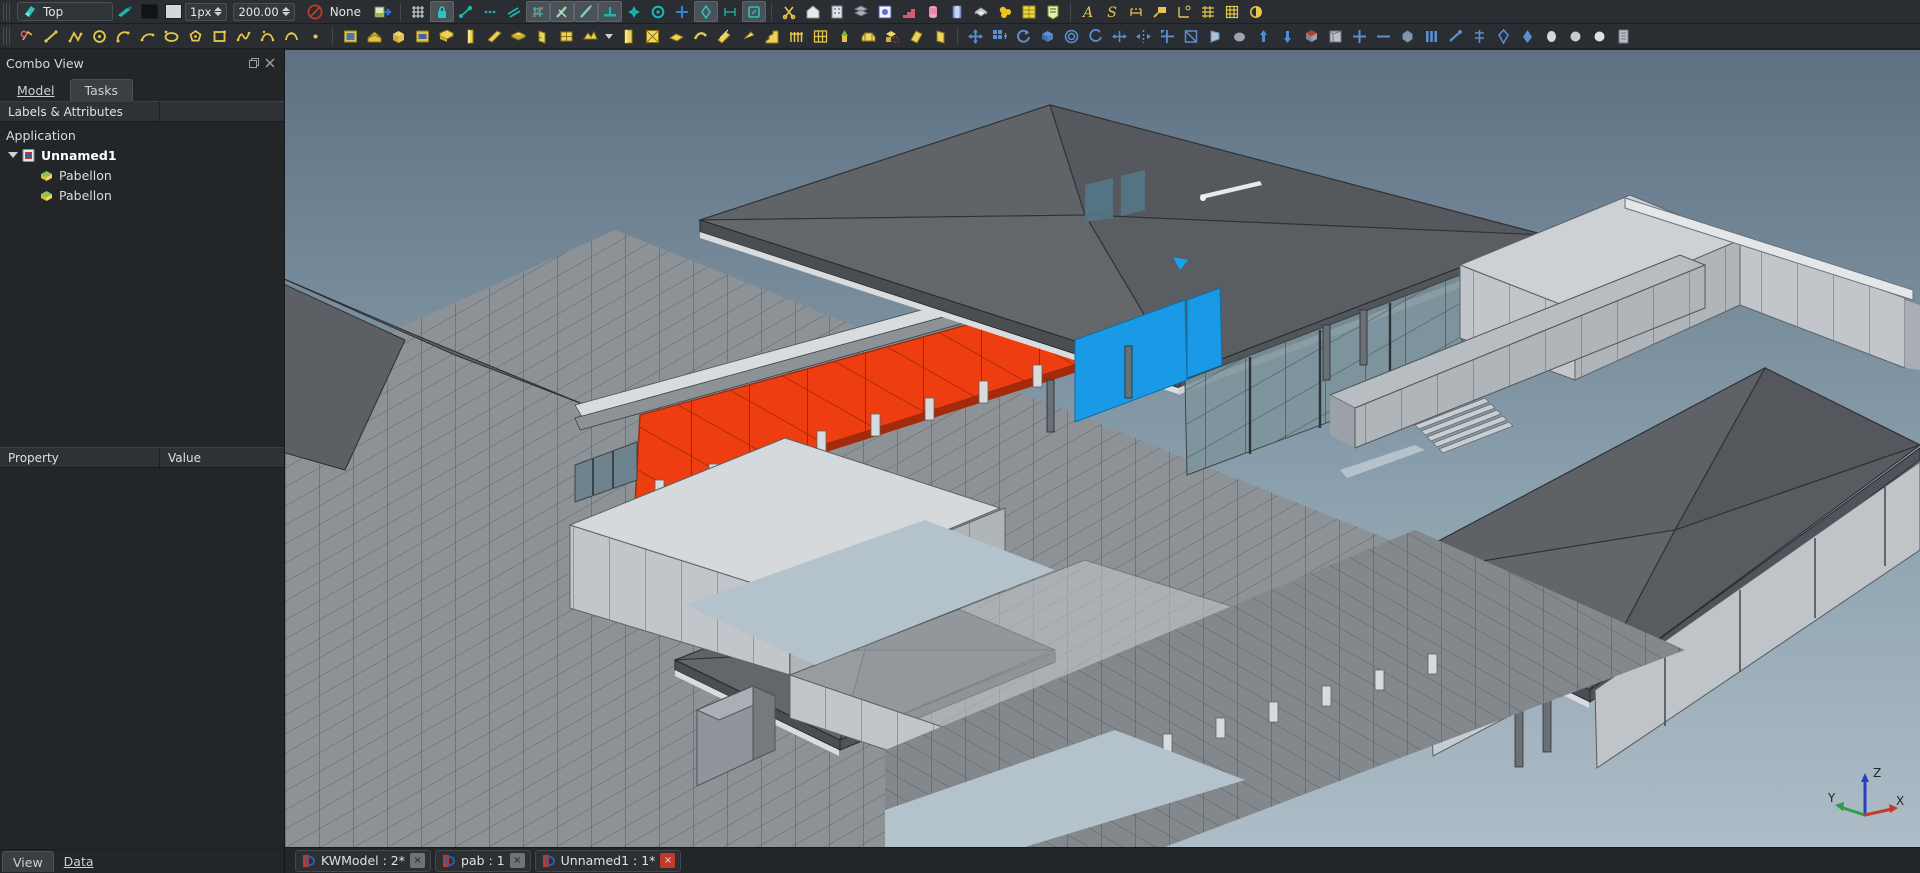 This screenshot has width=1920, height=873. What do you see at coordinates (99, 36) in the screenshot?
I see `draft-circle-icon` at bounding box center [99, 36].